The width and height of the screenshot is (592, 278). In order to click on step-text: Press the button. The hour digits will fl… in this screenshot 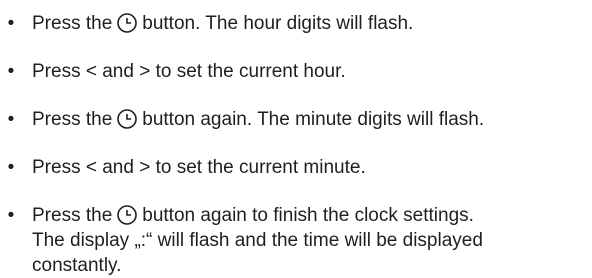, I will do `click(223, 23)`.